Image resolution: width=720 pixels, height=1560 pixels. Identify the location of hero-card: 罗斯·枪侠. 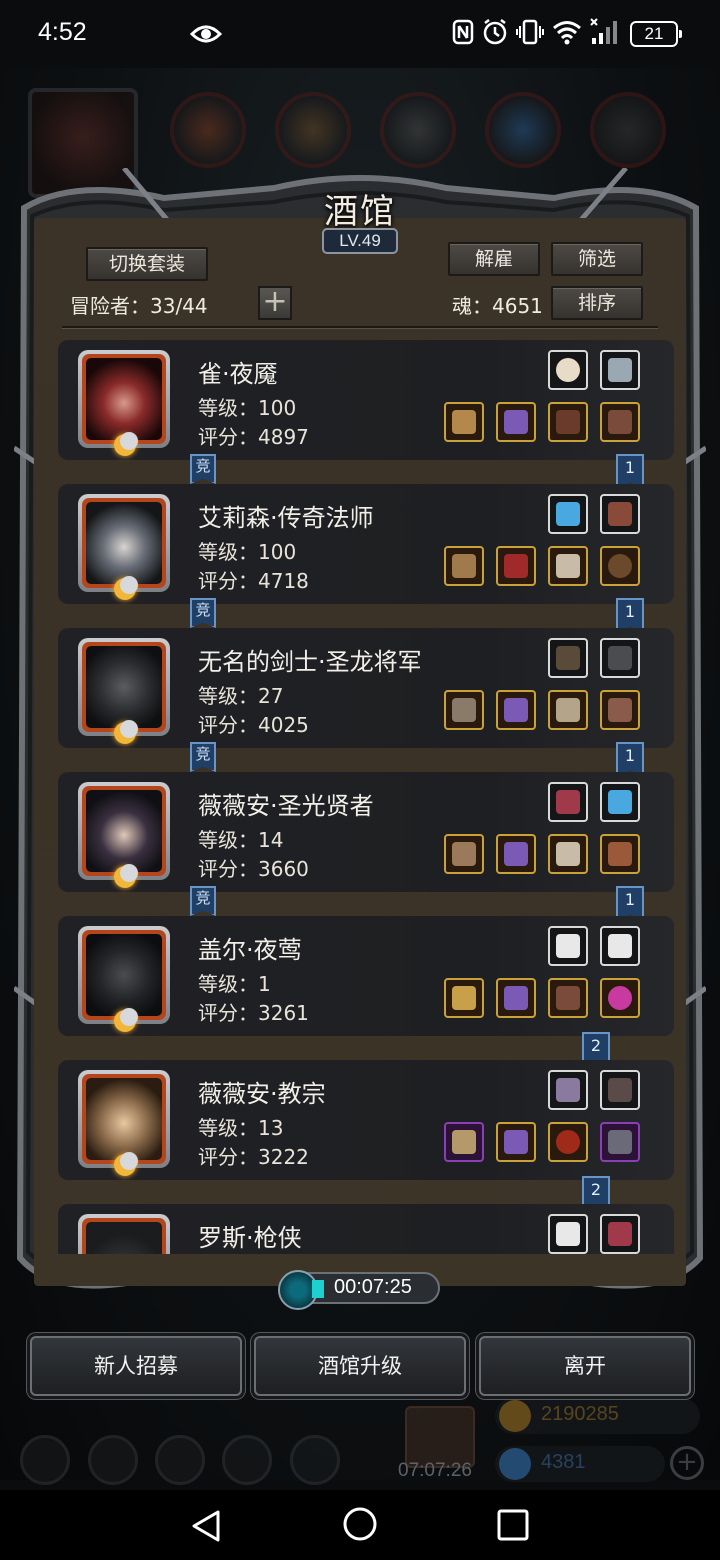
(366, 1229).